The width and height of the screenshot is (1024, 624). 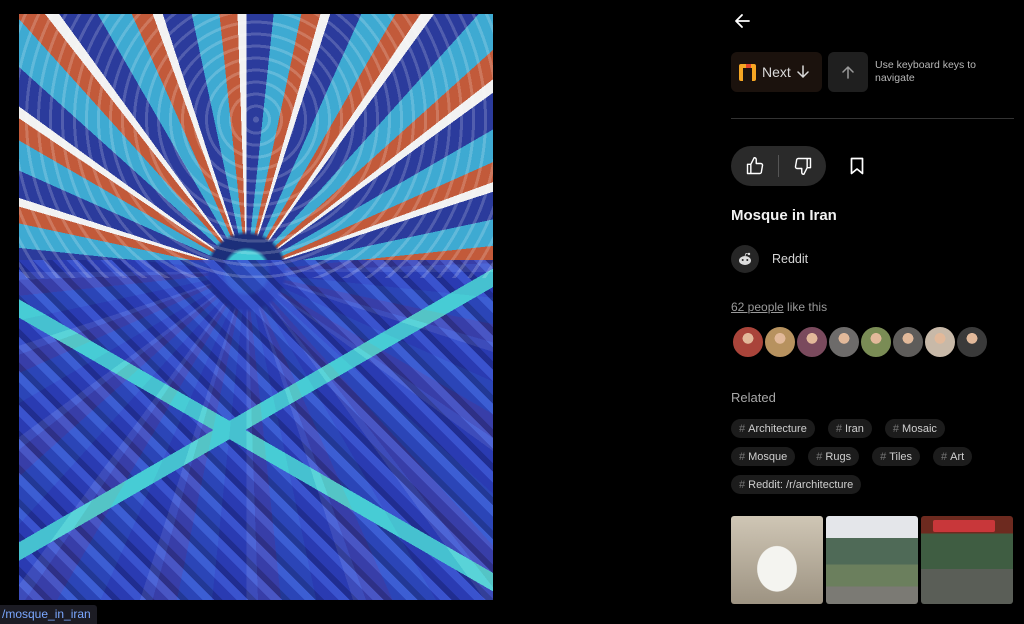 I want to click on tag-label: Mosaic, so click(x=919, y=428).